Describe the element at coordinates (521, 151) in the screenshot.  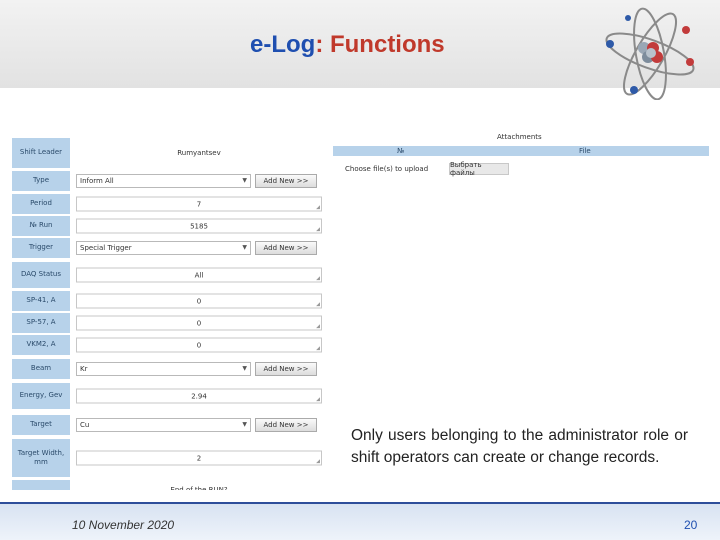
I see `attachments-table-header: № File` at that location.